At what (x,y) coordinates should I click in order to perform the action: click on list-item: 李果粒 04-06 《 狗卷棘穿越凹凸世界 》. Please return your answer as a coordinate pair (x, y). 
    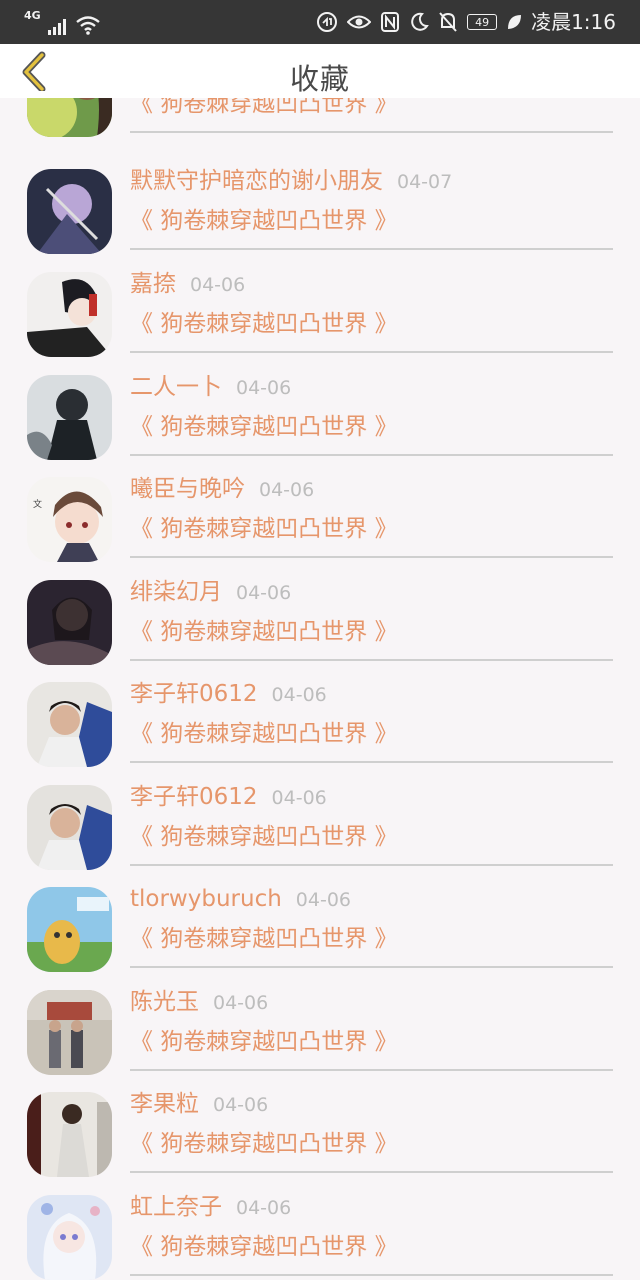
    Looking at the image, I should click on (320, 1125).